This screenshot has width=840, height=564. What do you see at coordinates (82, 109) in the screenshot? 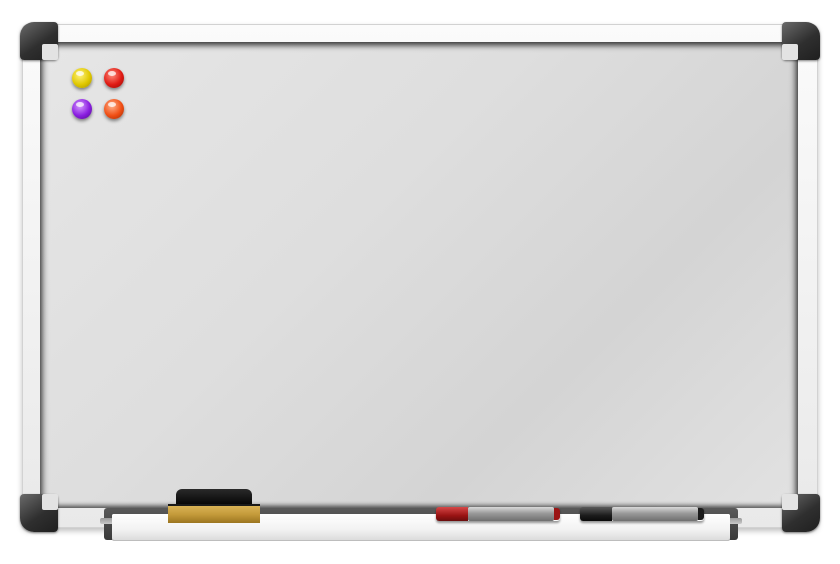
I see `magnet-purple` at bounding box center [82, 109].